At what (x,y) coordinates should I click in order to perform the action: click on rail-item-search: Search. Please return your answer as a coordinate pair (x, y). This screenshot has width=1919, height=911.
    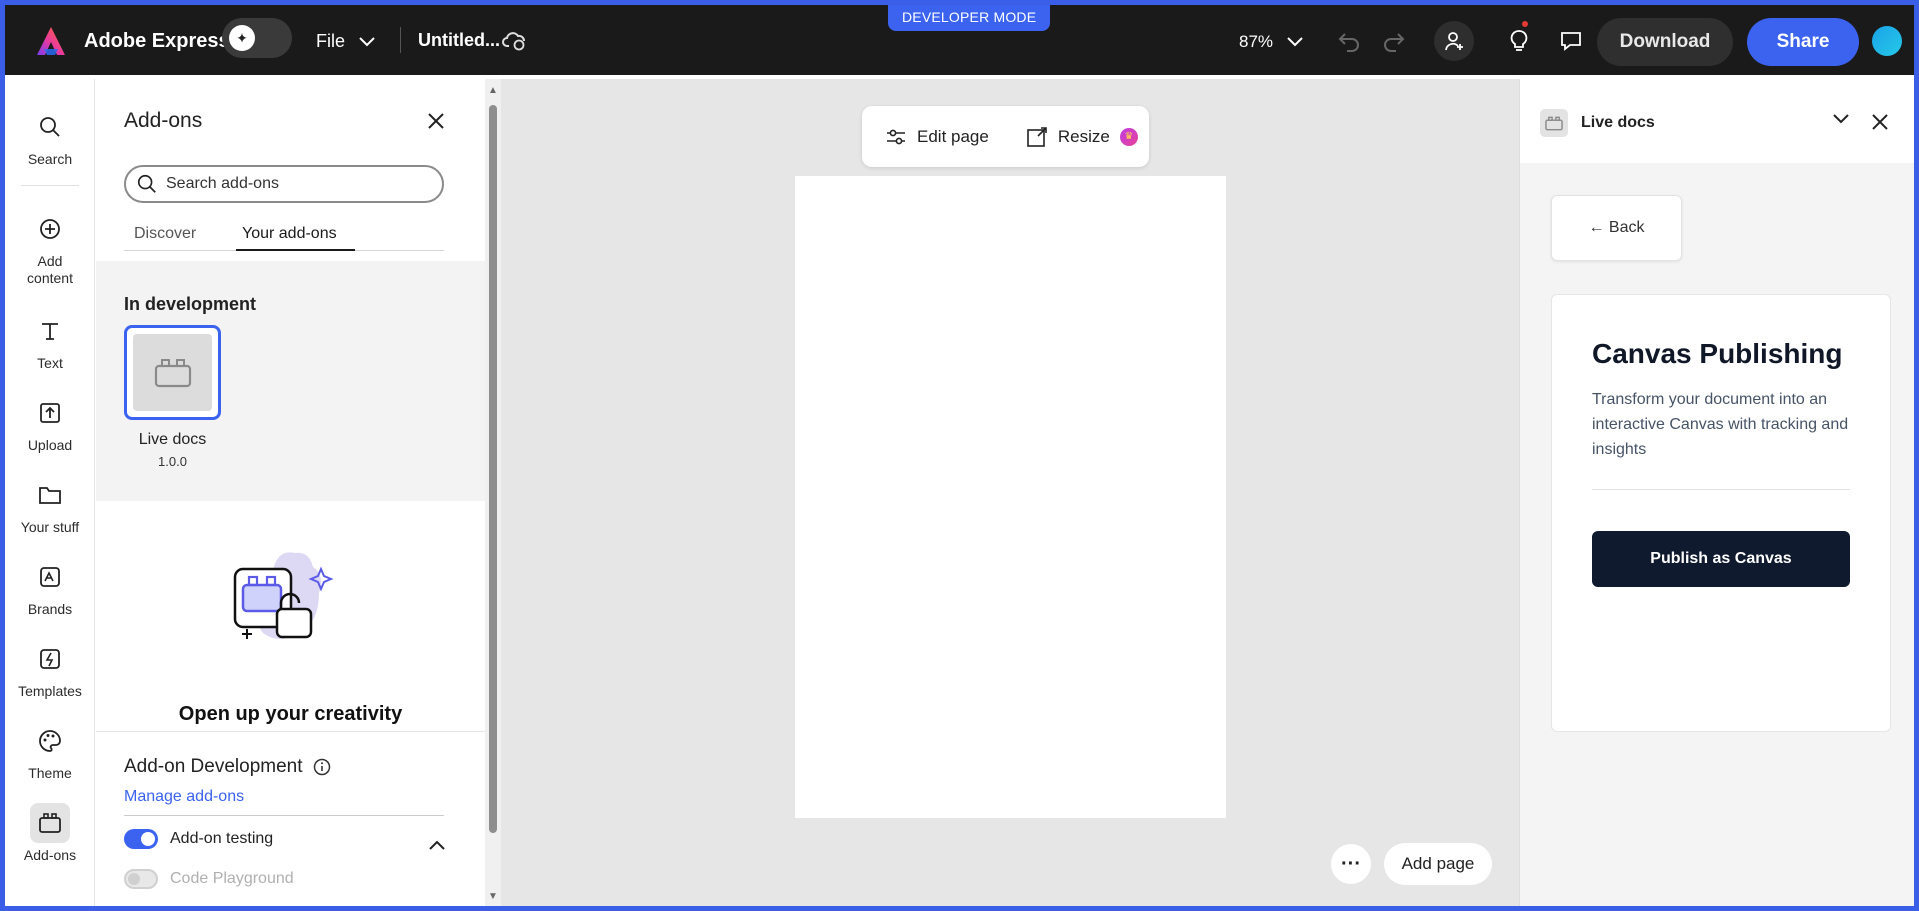
    Looking at the image, I should click on (50, 137).